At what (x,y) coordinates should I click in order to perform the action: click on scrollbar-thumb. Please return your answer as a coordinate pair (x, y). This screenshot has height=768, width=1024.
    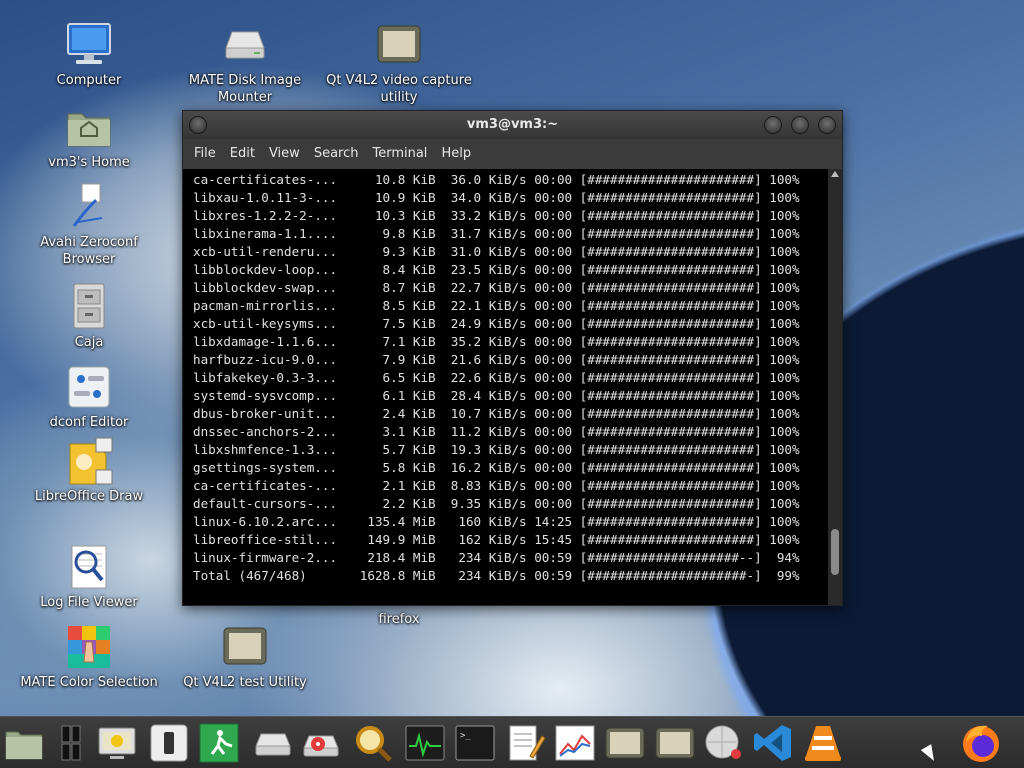
    Looking at the image, I should click on (835, 551).